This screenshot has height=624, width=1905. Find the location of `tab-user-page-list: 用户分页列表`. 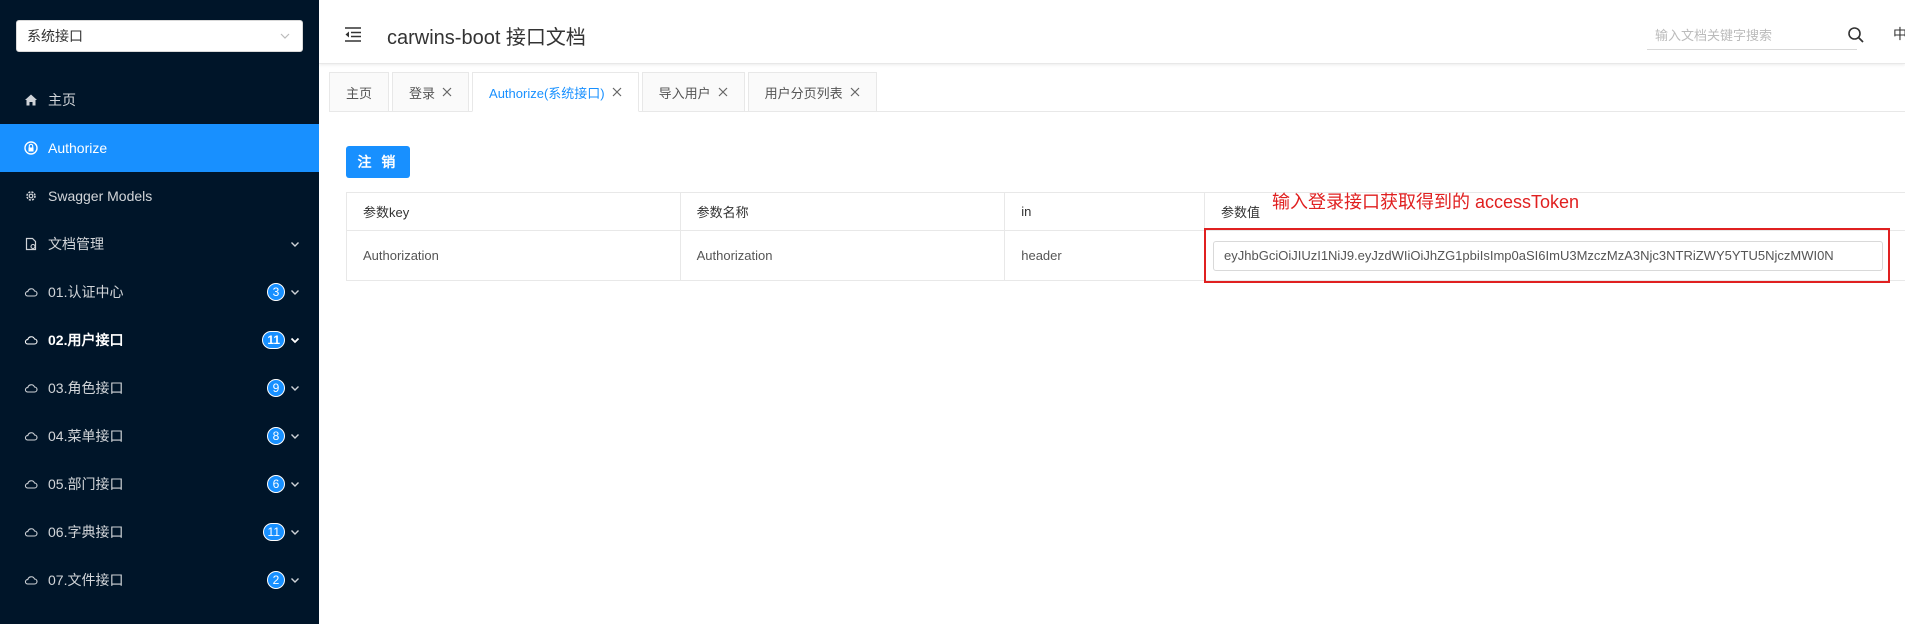

tab-user-page-list: 用户分页列表 is located at coordinates (812, 92).